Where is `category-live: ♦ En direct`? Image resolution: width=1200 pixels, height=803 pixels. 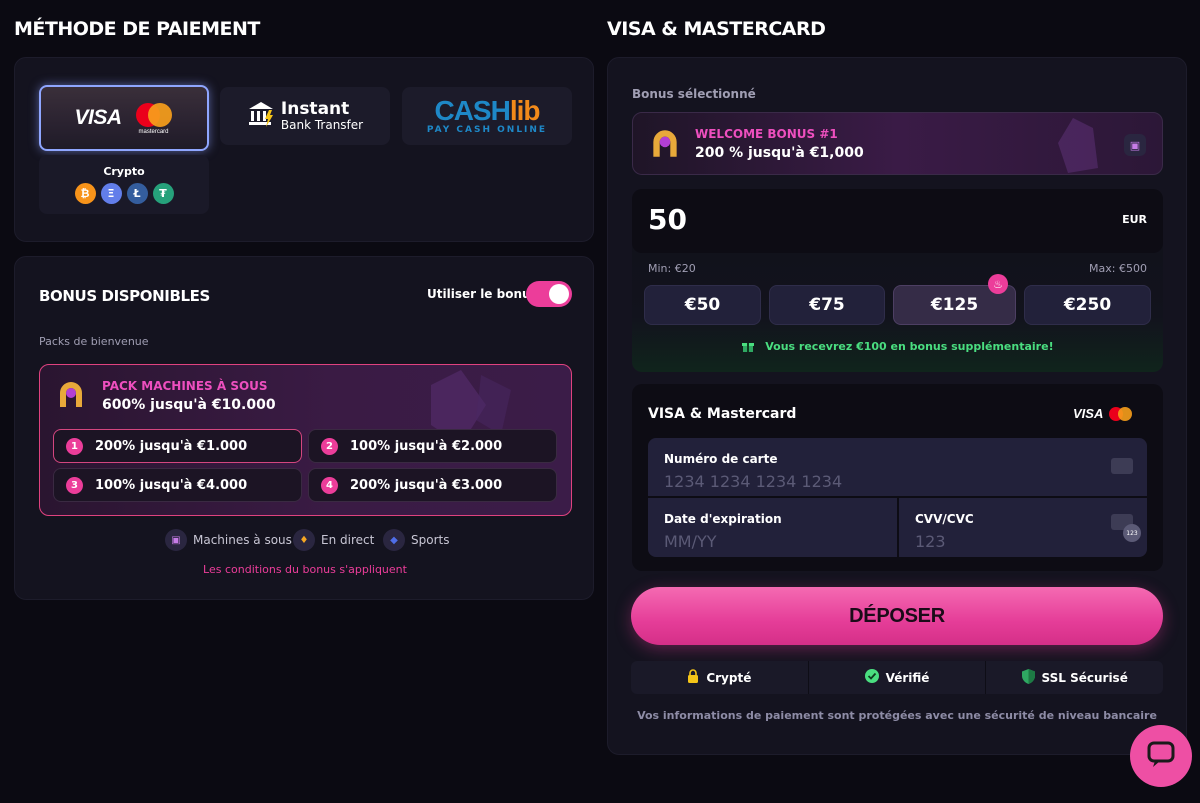 category-live: ♦ En direct is located at coordinates (333, 540).